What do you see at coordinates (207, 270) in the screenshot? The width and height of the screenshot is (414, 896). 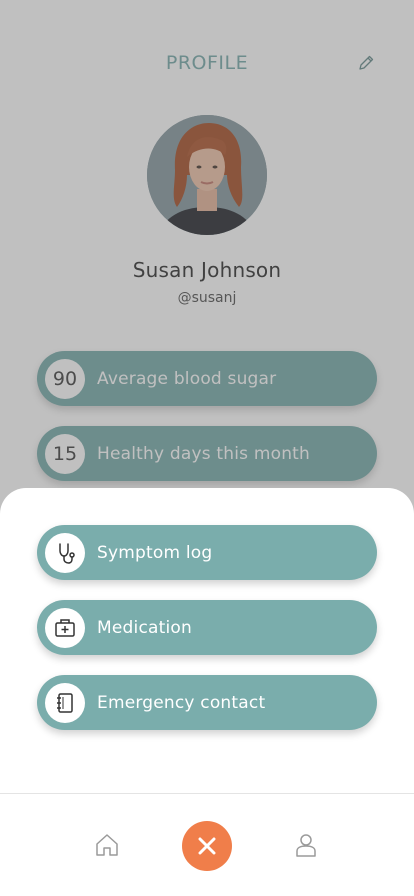 I see `user-name: Susan Johnson` at bounding box center [207, 270].